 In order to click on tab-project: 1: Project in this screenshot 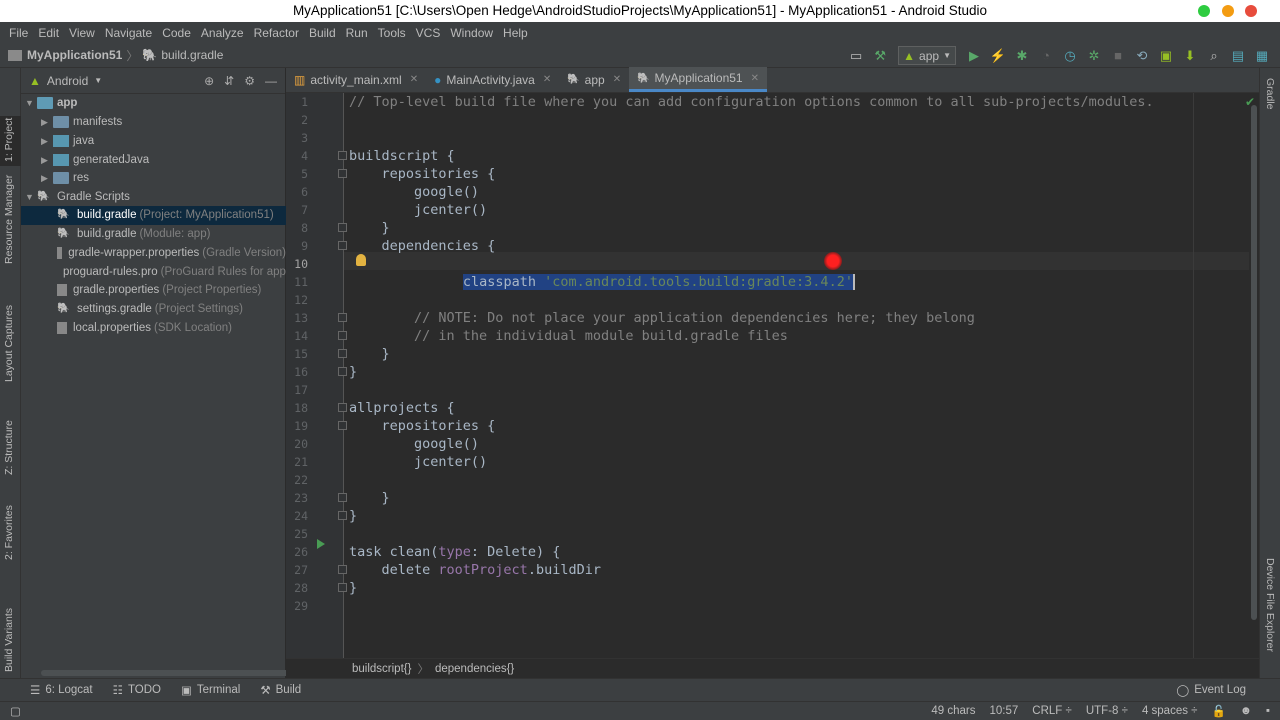, I will do `click(10, 141)`.